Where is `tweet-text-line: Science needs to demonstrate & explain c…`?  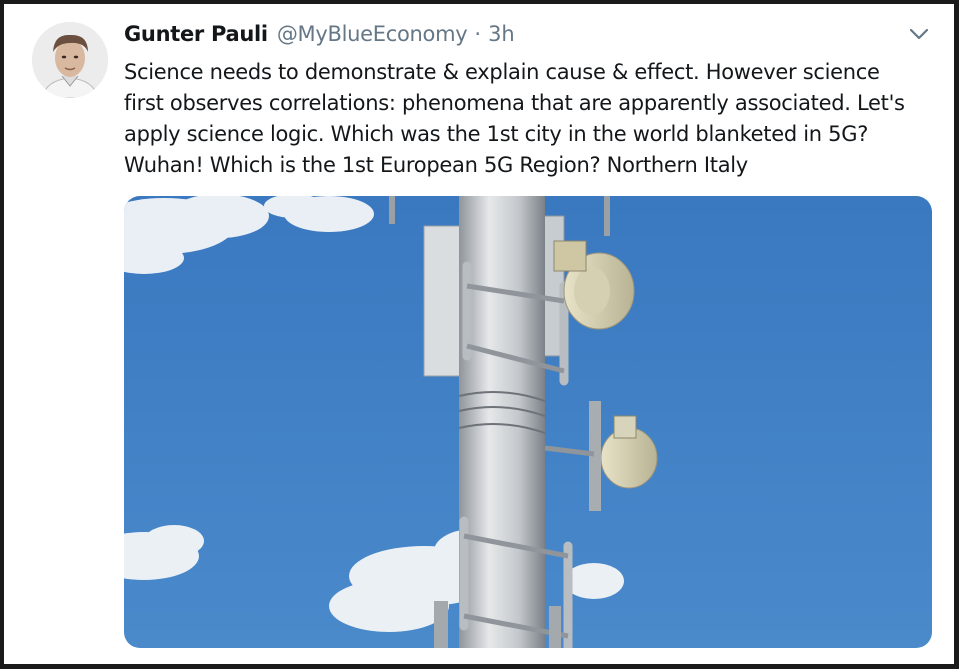
tweet-text-line: Science needs to demonstrate & explain c… is located at coordinates (502, 72).